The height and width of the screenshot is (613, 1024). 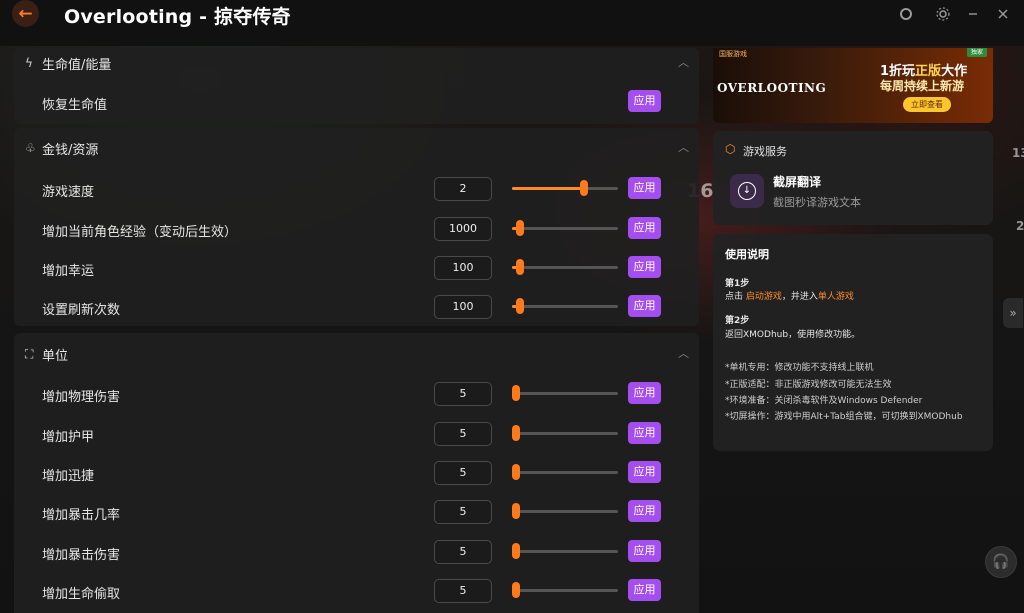 I want to click on cheat-label: 设置刷新次数, so click(x=81, y=310).